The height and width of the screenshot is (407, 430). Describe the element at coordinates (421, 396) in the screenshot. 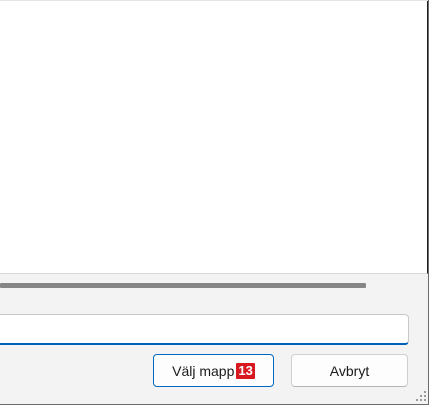

I see `resize-grip-icon` at that location.